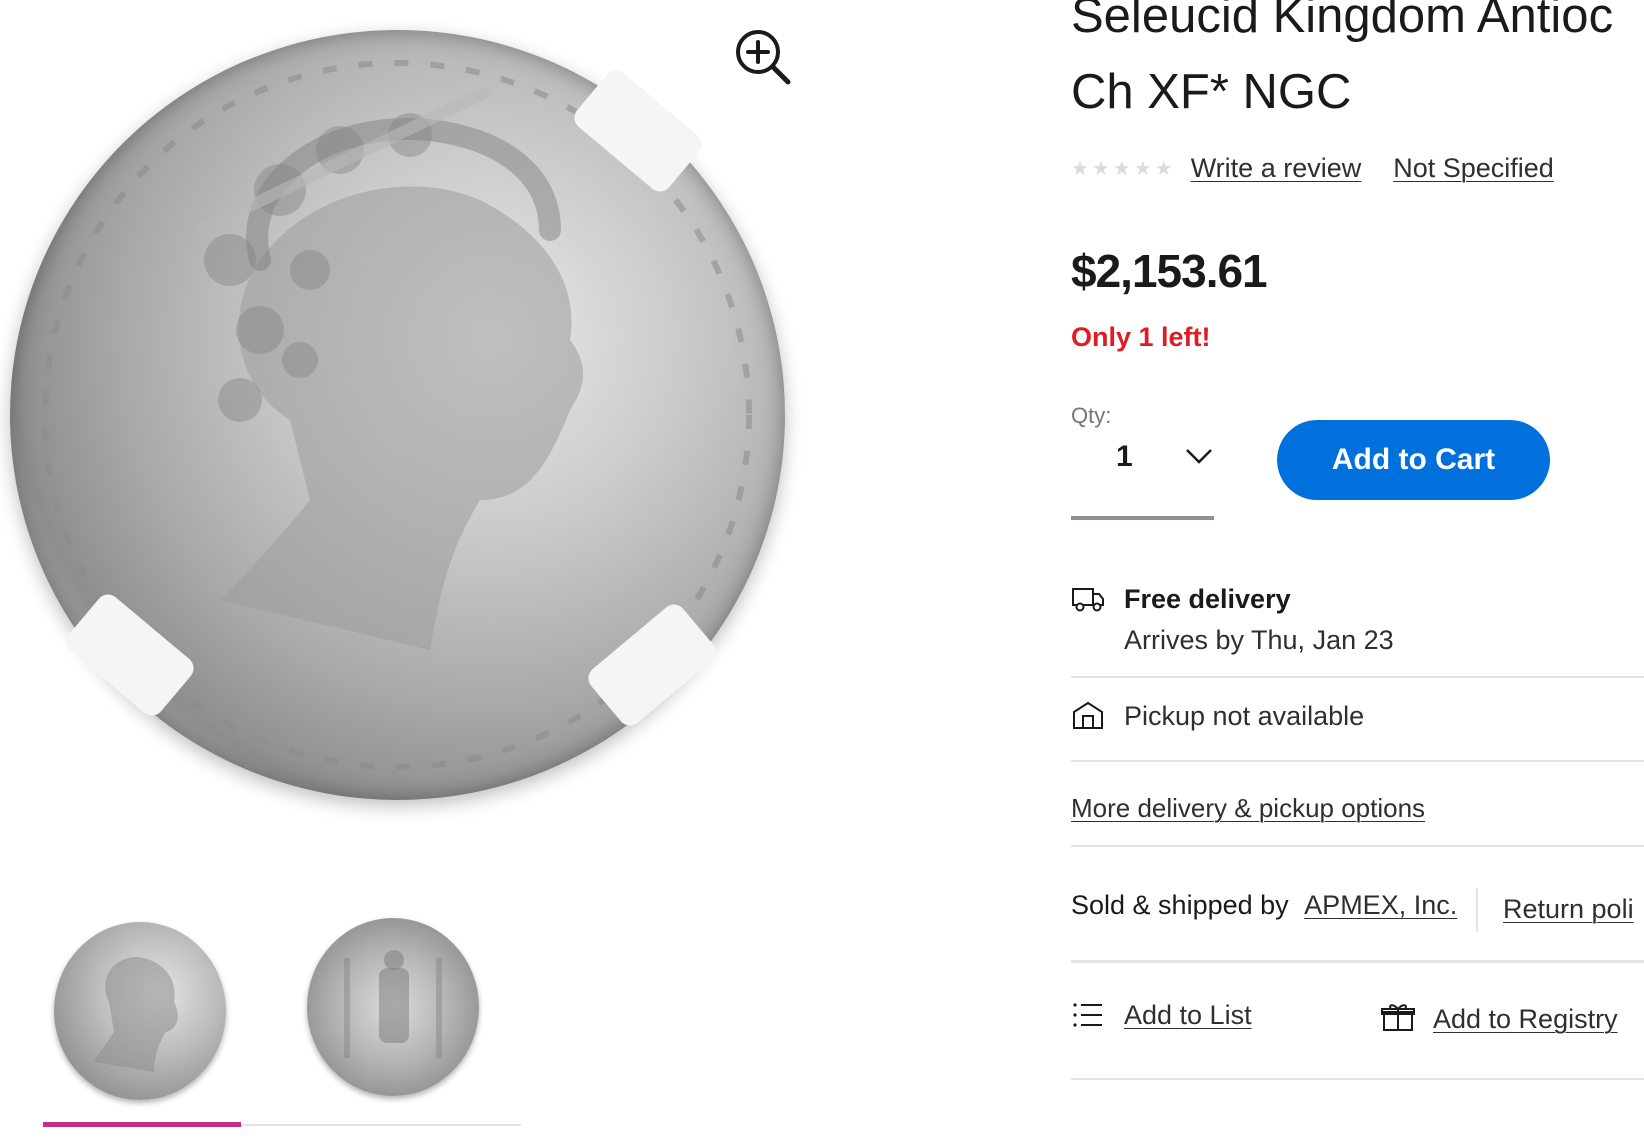  I want to click on quantity-value: 1, so click(1124, 456).